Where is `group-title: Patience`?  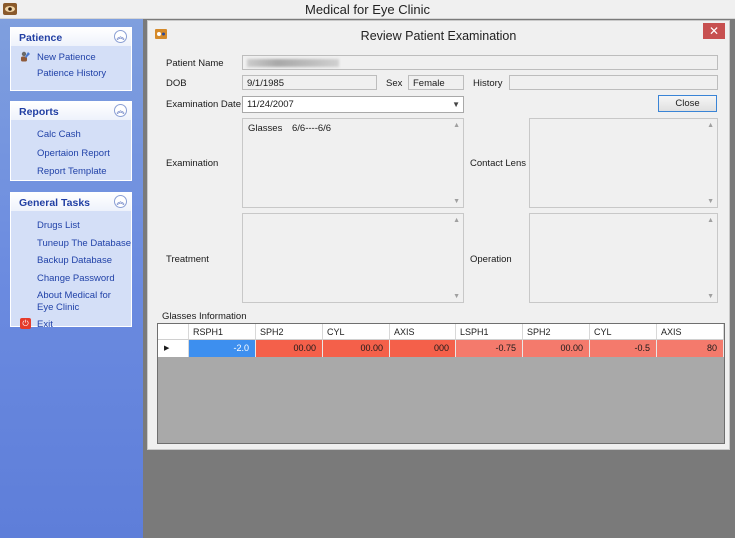 group-title: Patience is located at coordinates (41, 38).